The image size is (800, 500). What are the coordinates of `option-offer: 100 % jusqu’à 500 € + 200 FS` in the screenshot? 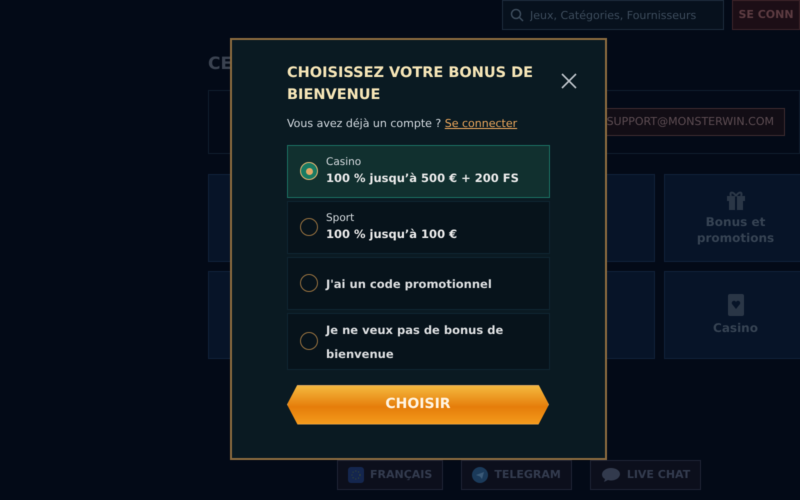 It's located at (422, 179).